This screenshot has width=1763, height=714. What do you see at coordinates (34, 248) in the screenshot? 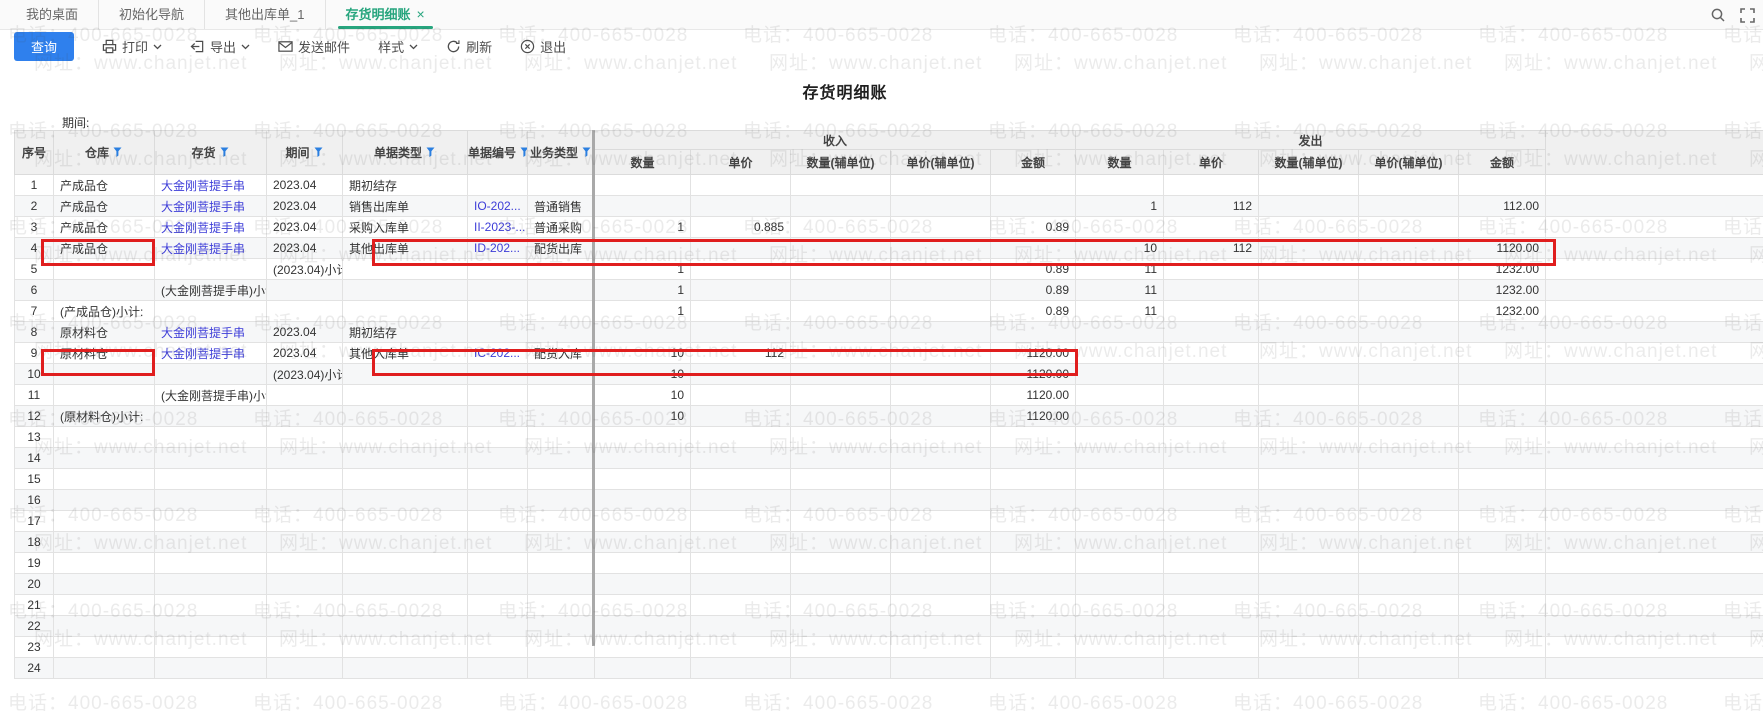
I see `row-number: 4` at bounding box center [34, 248].